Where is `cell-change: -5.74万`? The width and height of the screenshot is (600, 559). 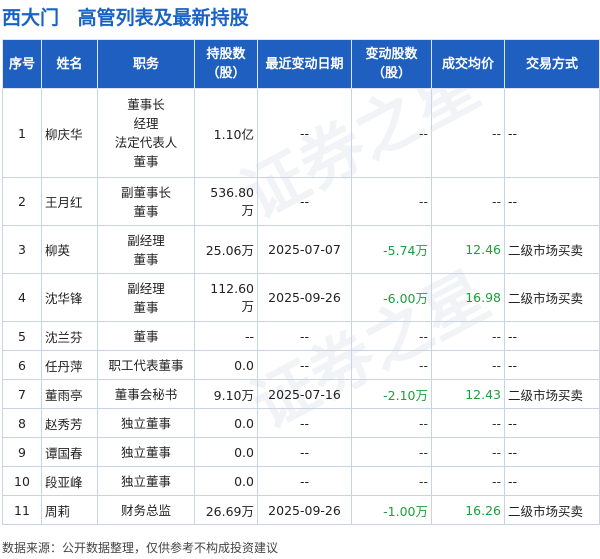 cell-change: -5.74万 is located at coordinates (391, 249).